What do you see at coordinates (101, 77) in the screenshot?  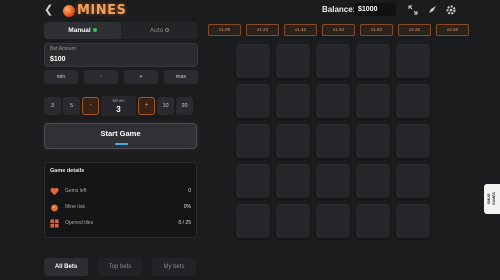 I see `decrease-bet-button: -` at bounding box center [101, 77].